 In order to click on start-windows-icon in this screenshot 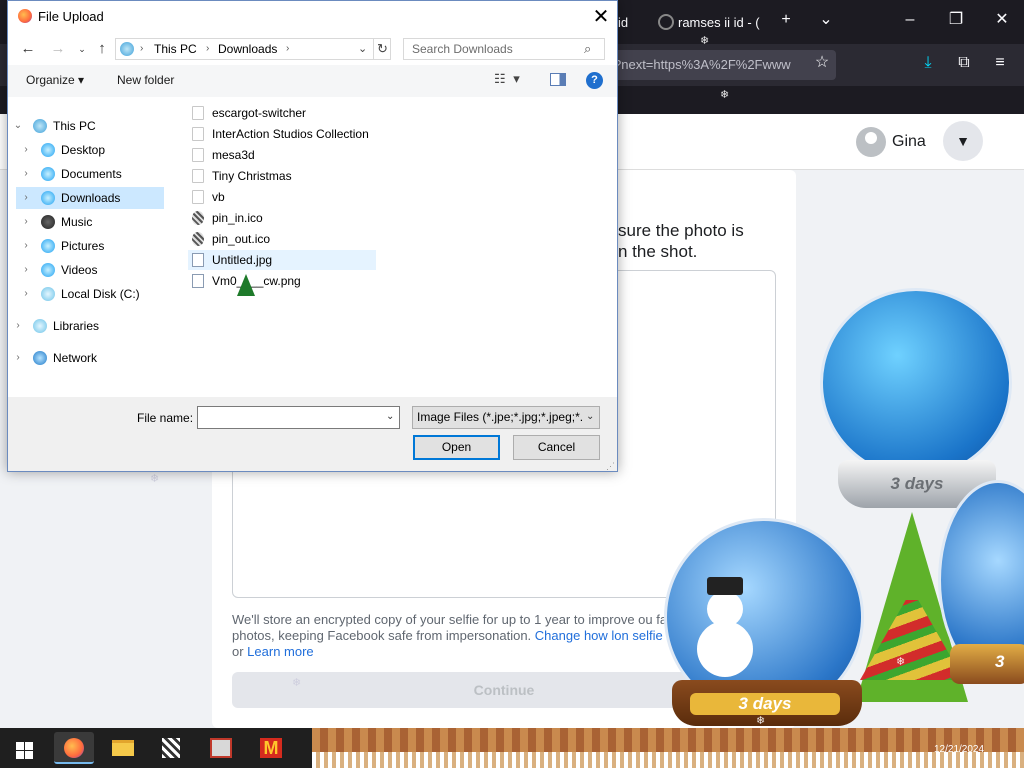, I will do `click(24, 748)`.